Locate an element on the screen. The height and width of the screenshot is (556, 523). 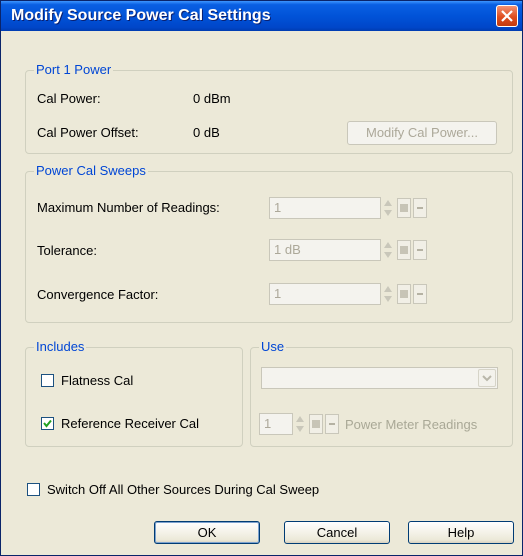
window-title: Modify Source Power Cal Settings is located at coordinates (141, 15).